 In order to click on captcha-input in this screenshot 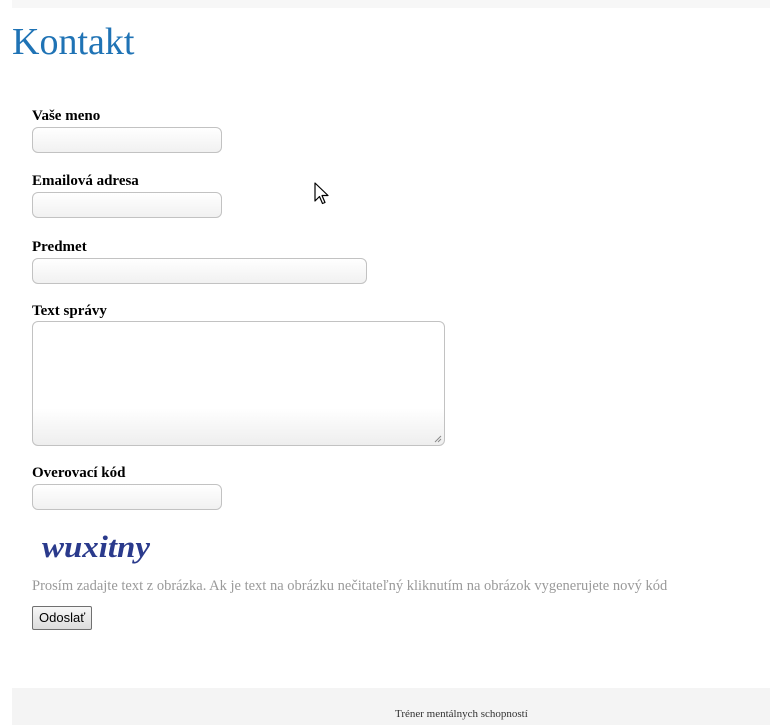, I will do `click(127, 497)`.